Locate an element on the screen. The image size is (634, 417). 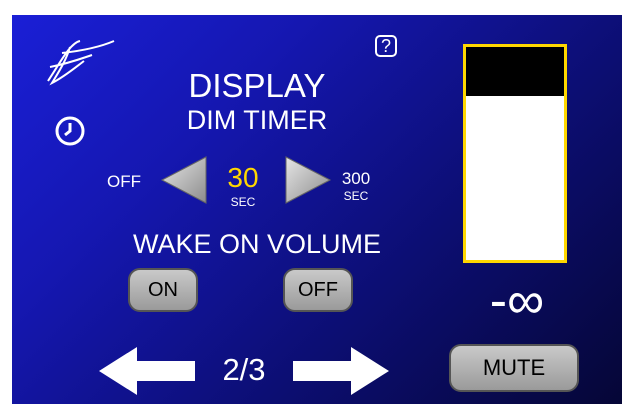
signature-logo is located at coordinates (81, 63).